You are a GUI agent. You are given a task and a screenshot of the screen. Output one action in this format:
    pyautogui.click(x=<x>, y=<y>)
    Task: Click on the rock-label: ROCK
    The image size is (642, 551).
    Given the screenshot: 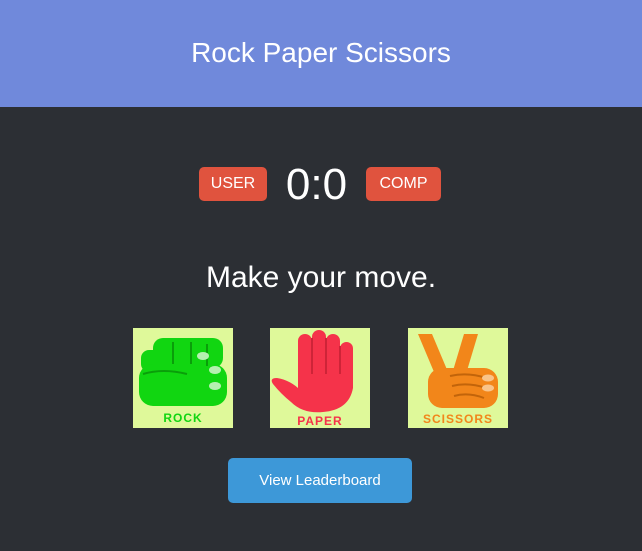 What is the action you would take?
    pyautogui.click(x=183, y=418)
    